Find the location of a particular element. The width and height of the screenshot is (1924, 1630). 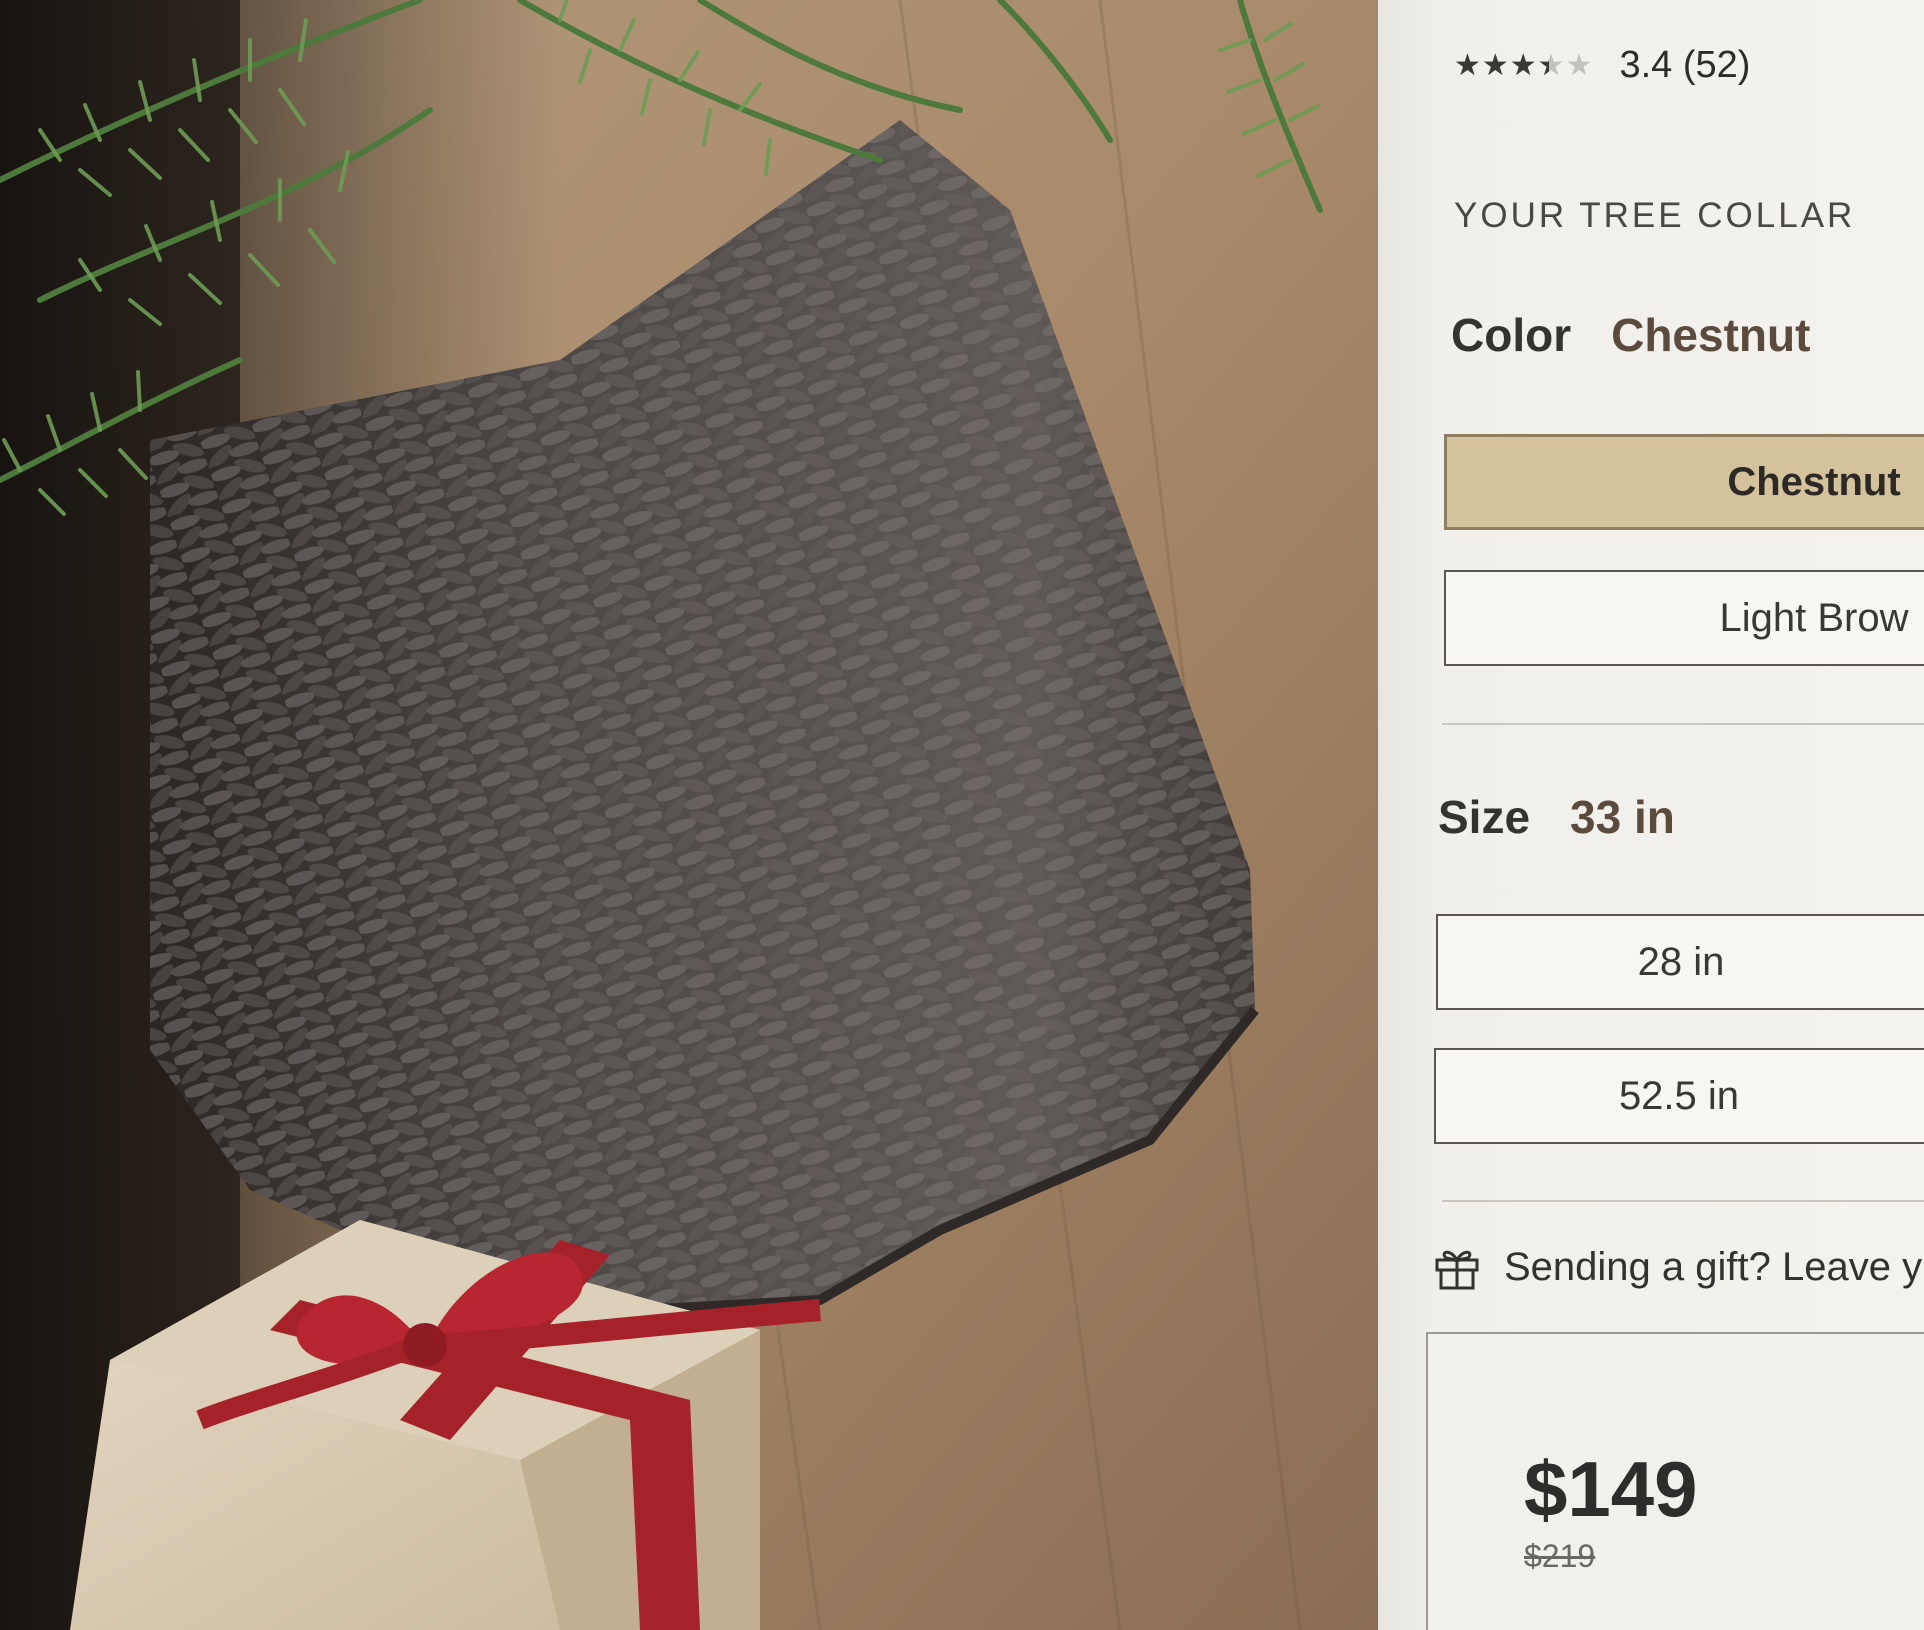

size-option-28: 28 in is located at coordinates (1680, 962).